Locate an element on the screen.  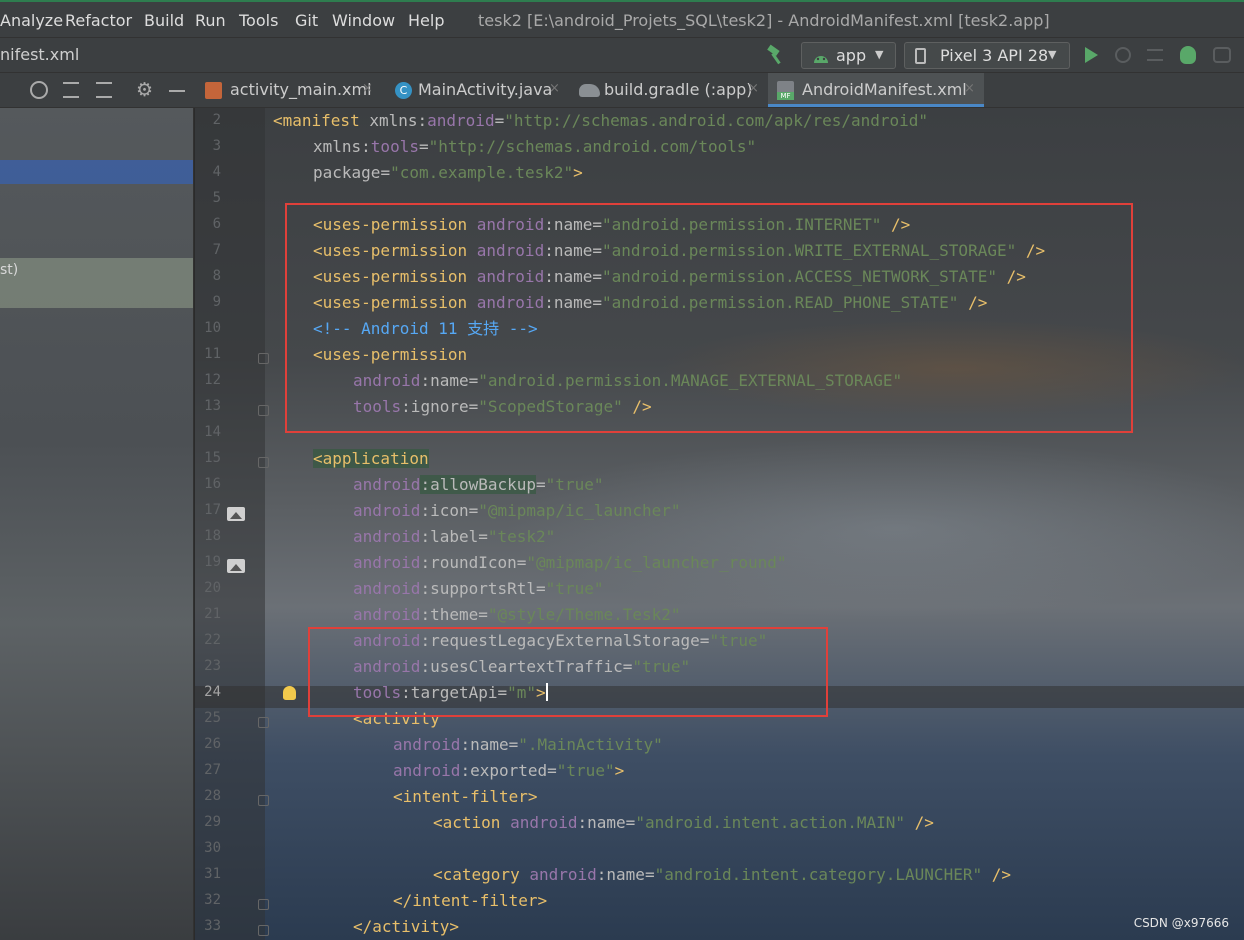
gear-icon: ⚙ is located at coordinates (144, 90).